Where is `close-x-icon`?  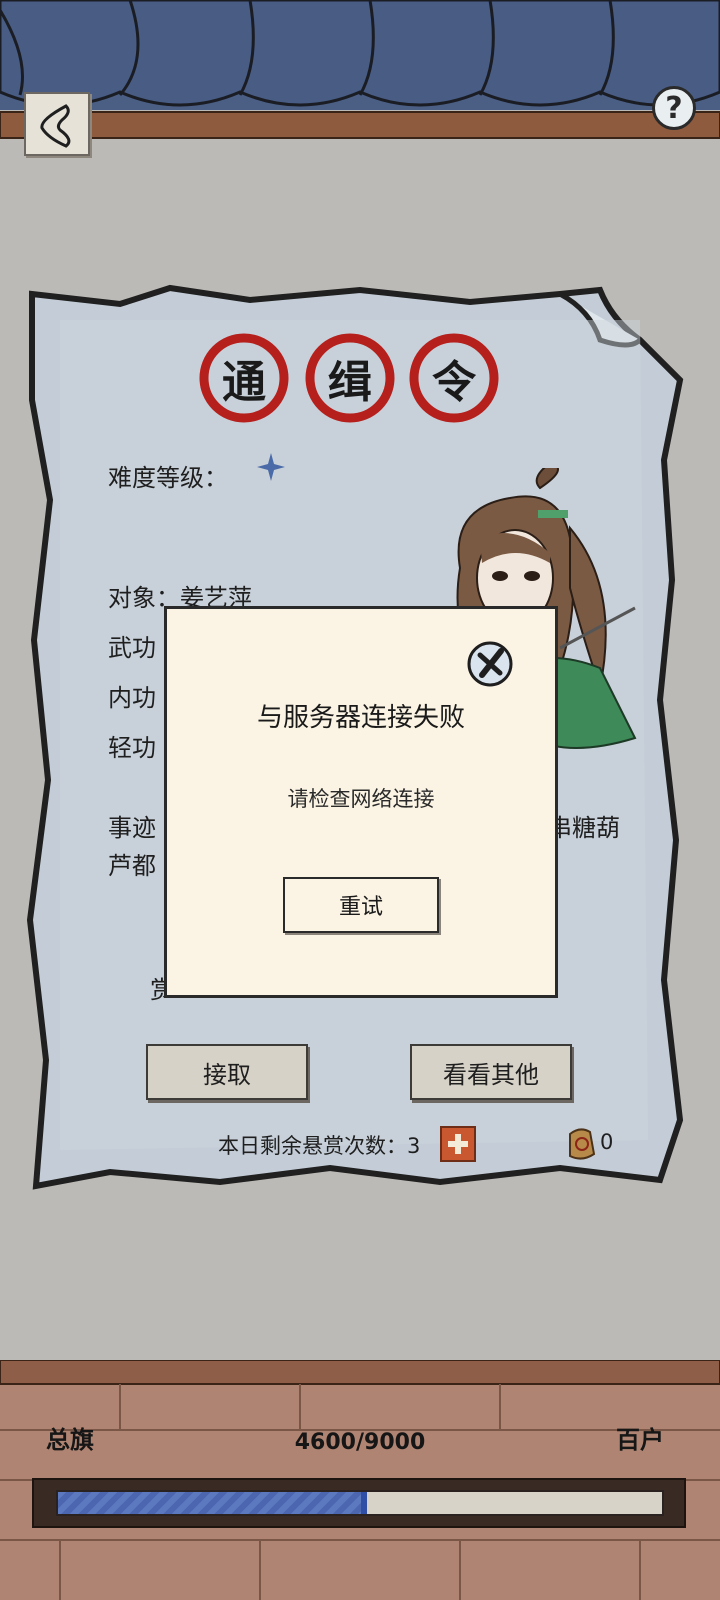 close-x-icon is located at coordinates (490, 664).